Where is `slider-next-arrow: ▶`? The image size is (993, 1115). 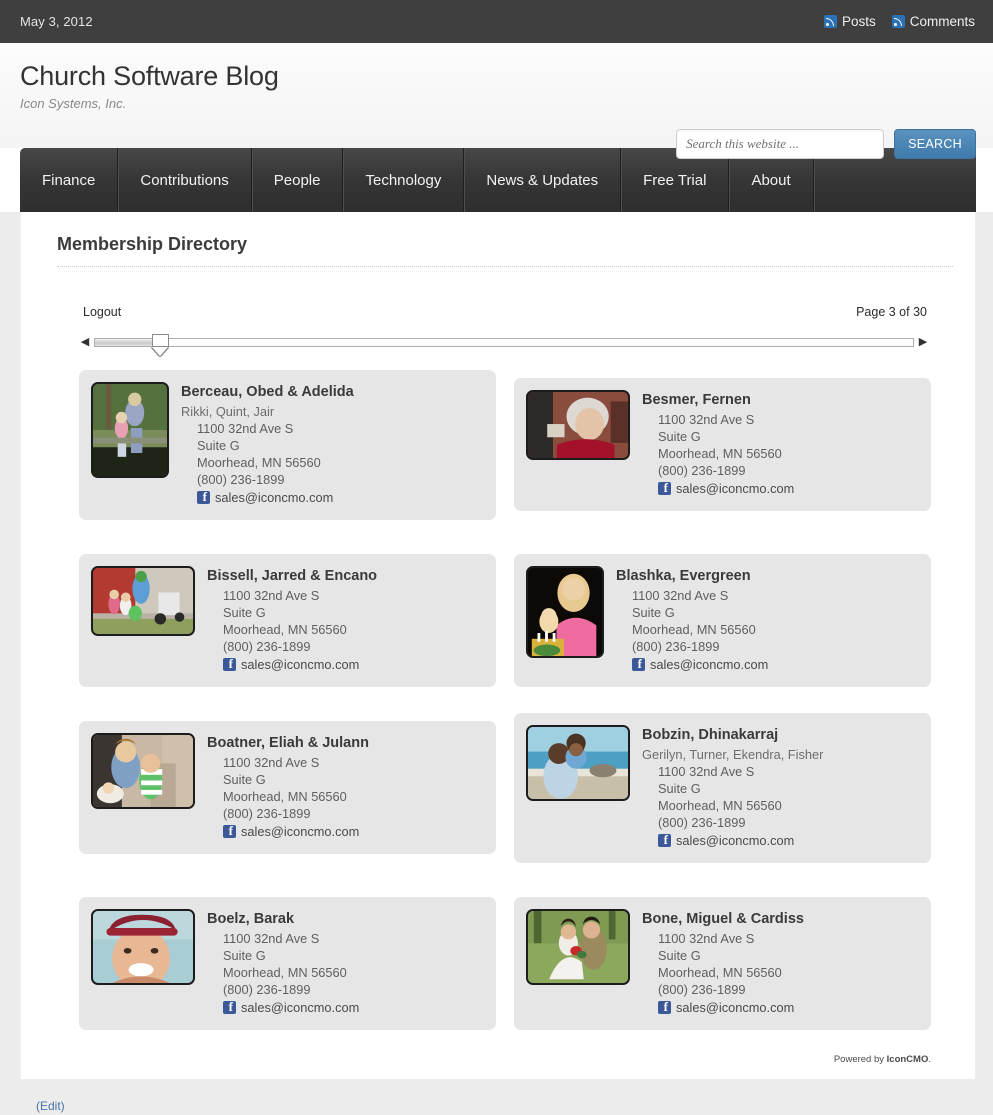 slider-next-arrow: ▶ is located at coordinates (923, 342).